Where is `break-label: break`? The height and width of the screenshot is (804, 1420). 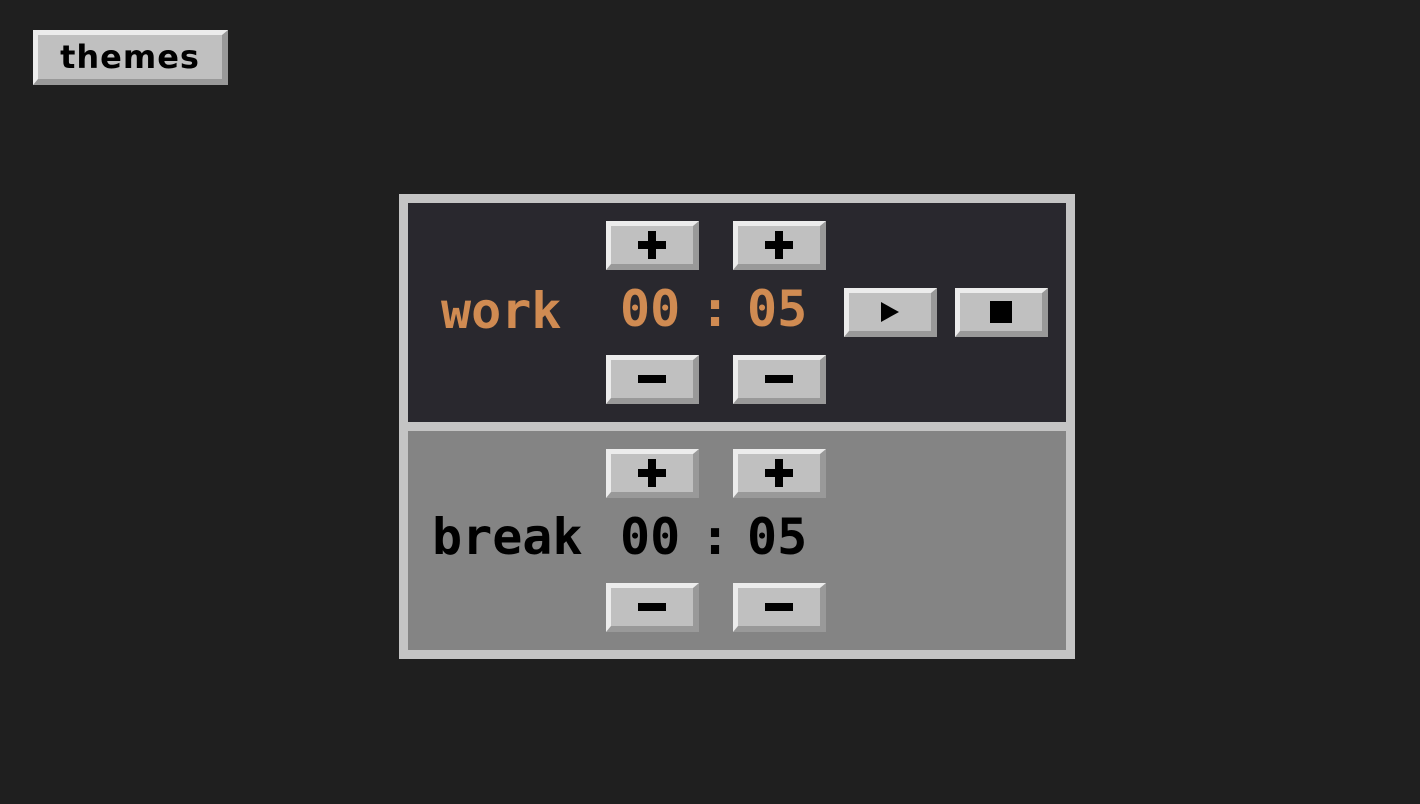 break-label: break is located at coordinates (507, 537).